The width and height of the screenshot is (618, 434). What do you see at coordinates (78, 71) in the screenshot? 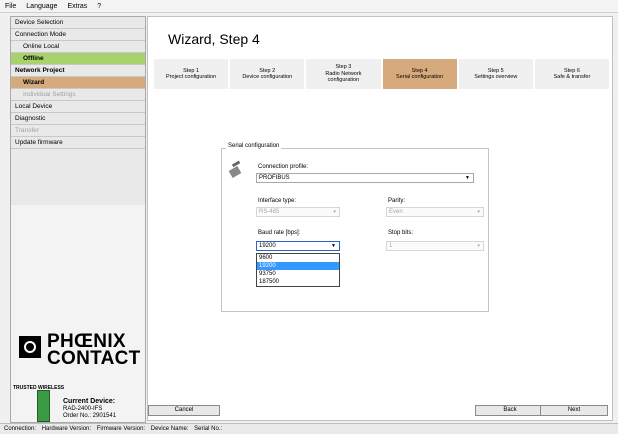
I see `sidebar-item-network-project: Network Project` at bounding box center [78, 71].